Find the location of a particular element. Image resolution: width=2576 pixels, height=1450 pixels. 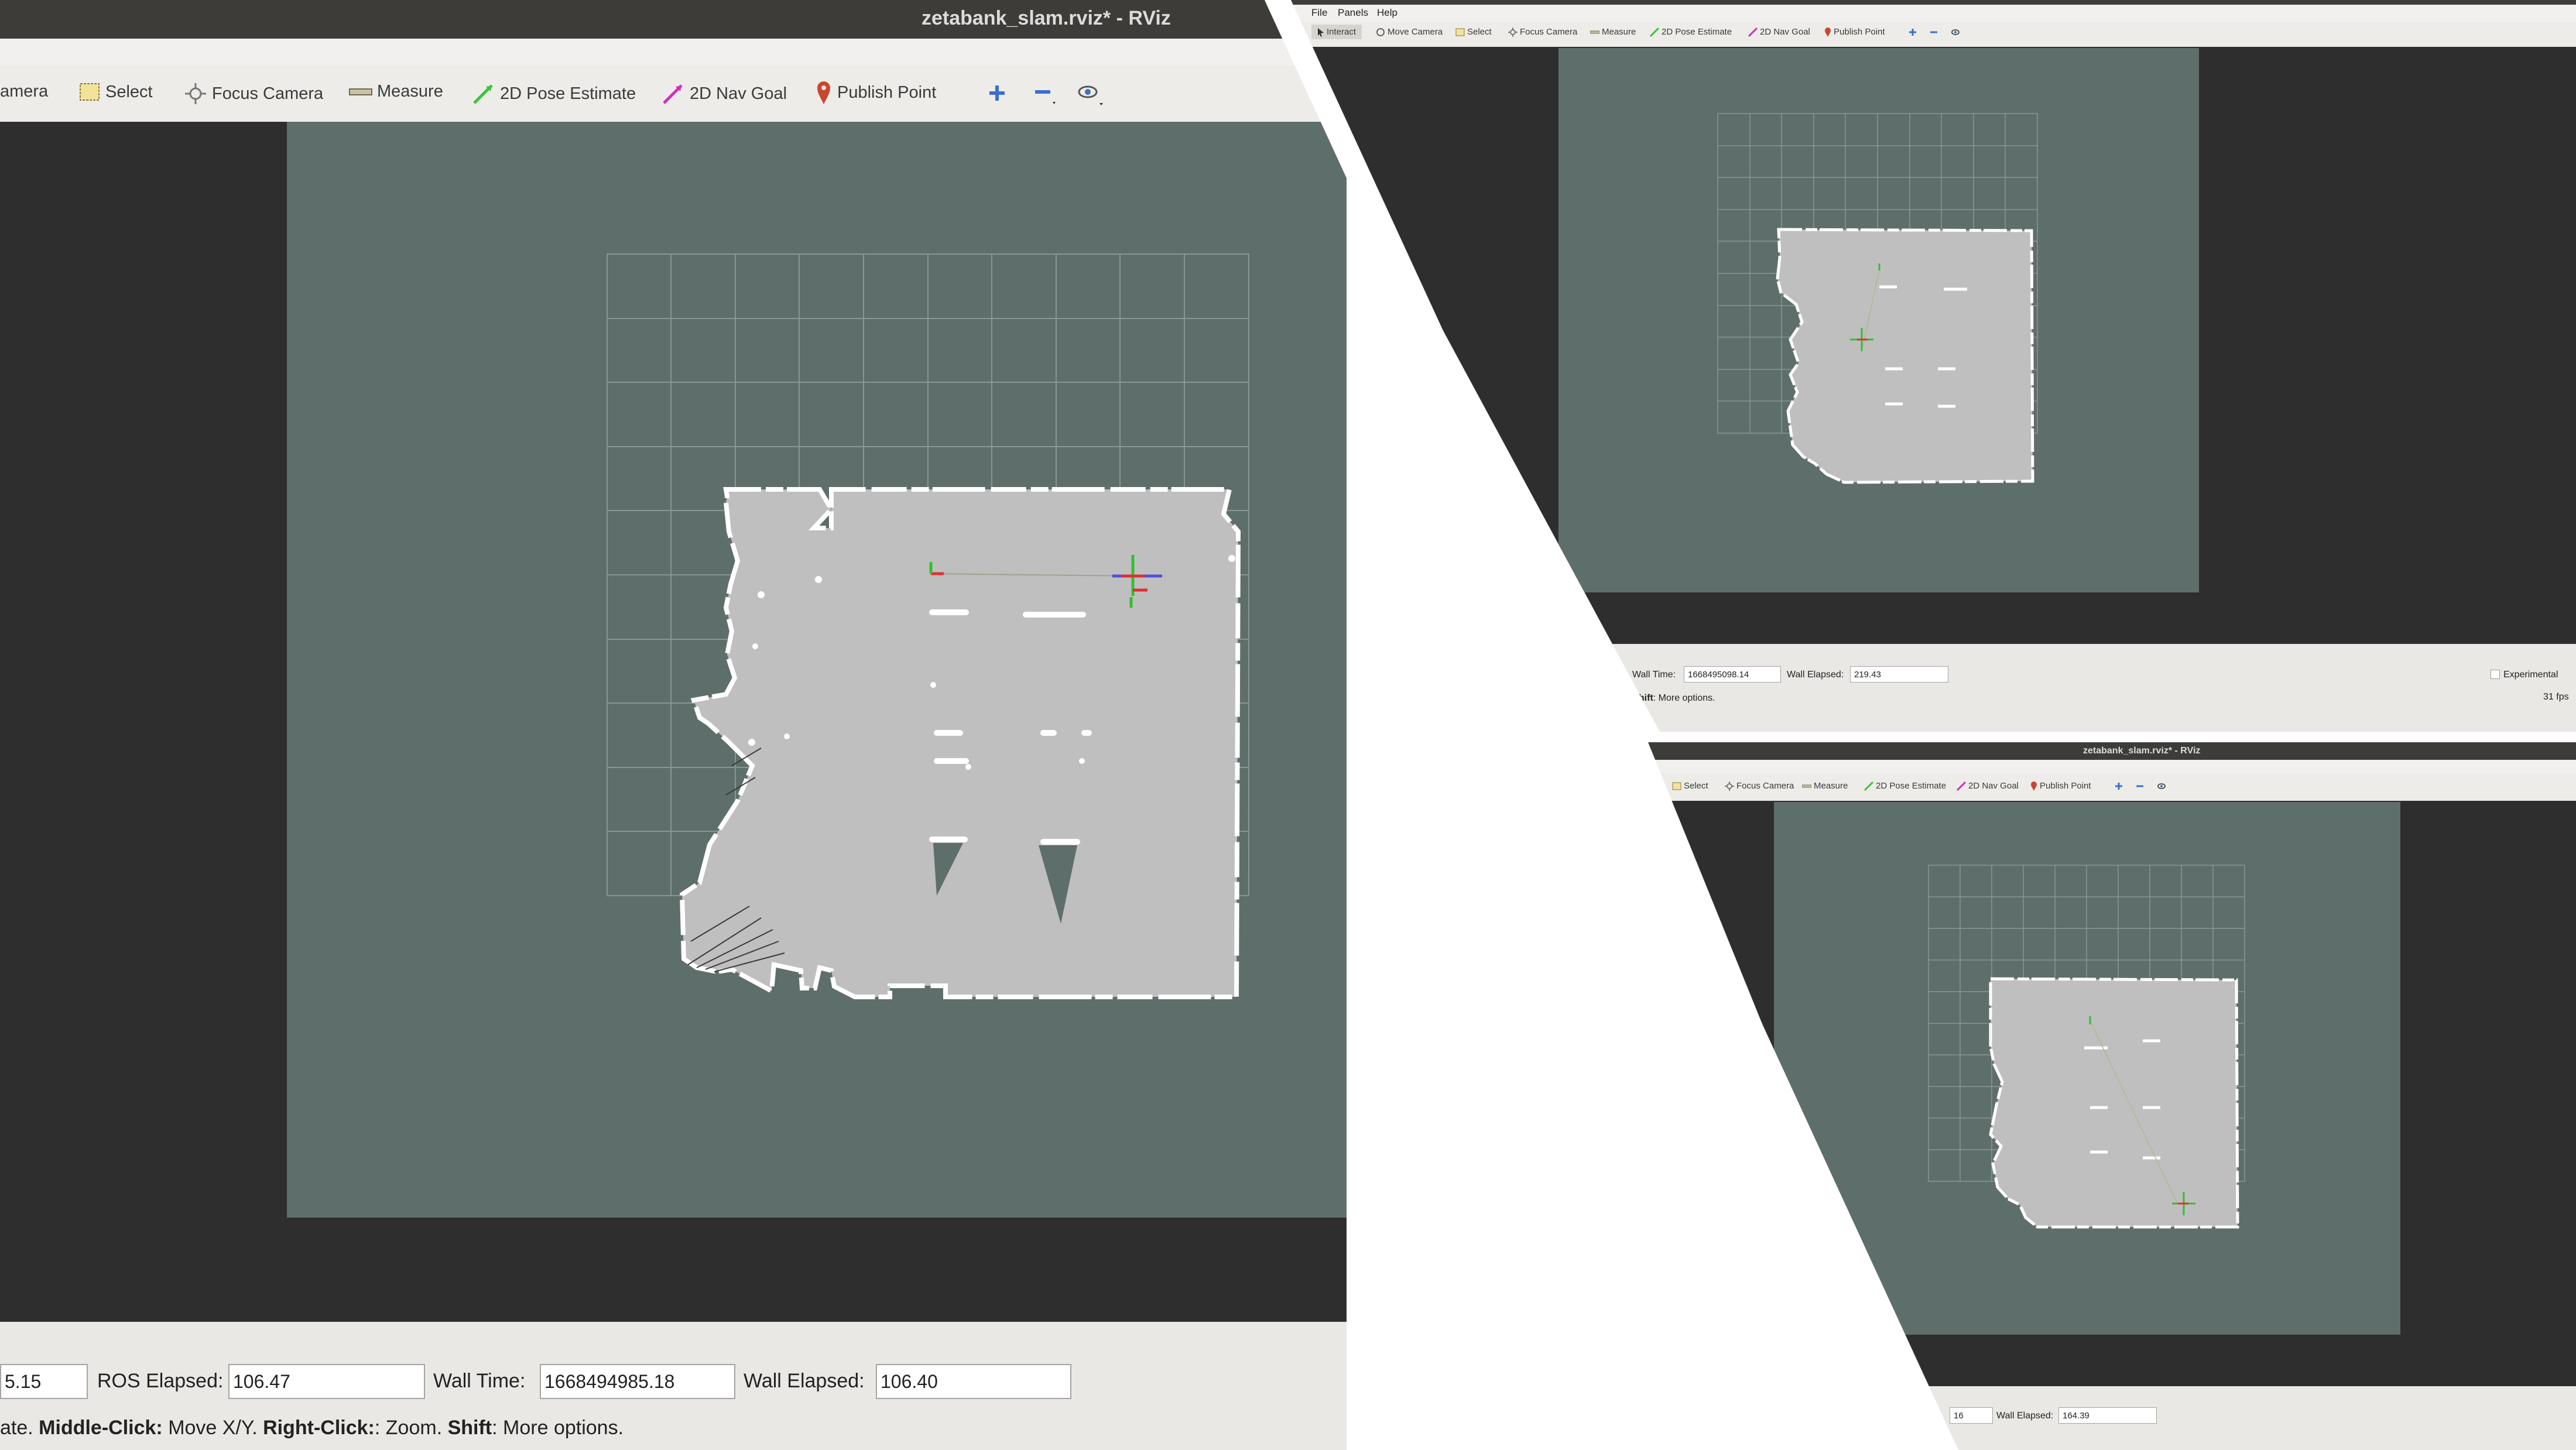

horizontal-divider is located at coordinates (2112, 737).